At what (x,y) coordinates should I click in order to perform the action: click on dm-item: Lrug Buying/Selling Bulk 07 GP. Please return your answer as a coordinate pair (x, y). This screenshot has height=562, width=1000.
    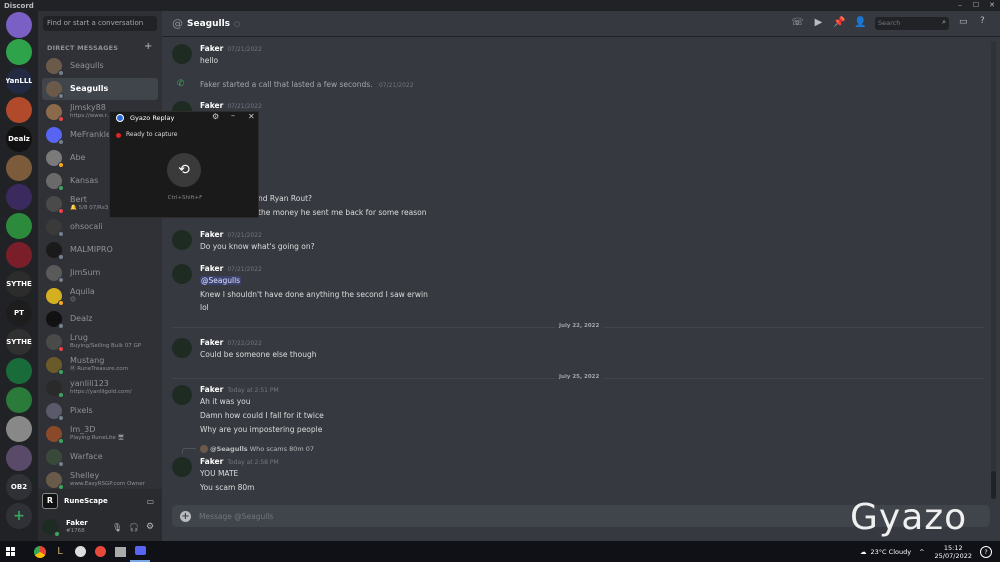
    Looking at the image, I should click on (100, 342).